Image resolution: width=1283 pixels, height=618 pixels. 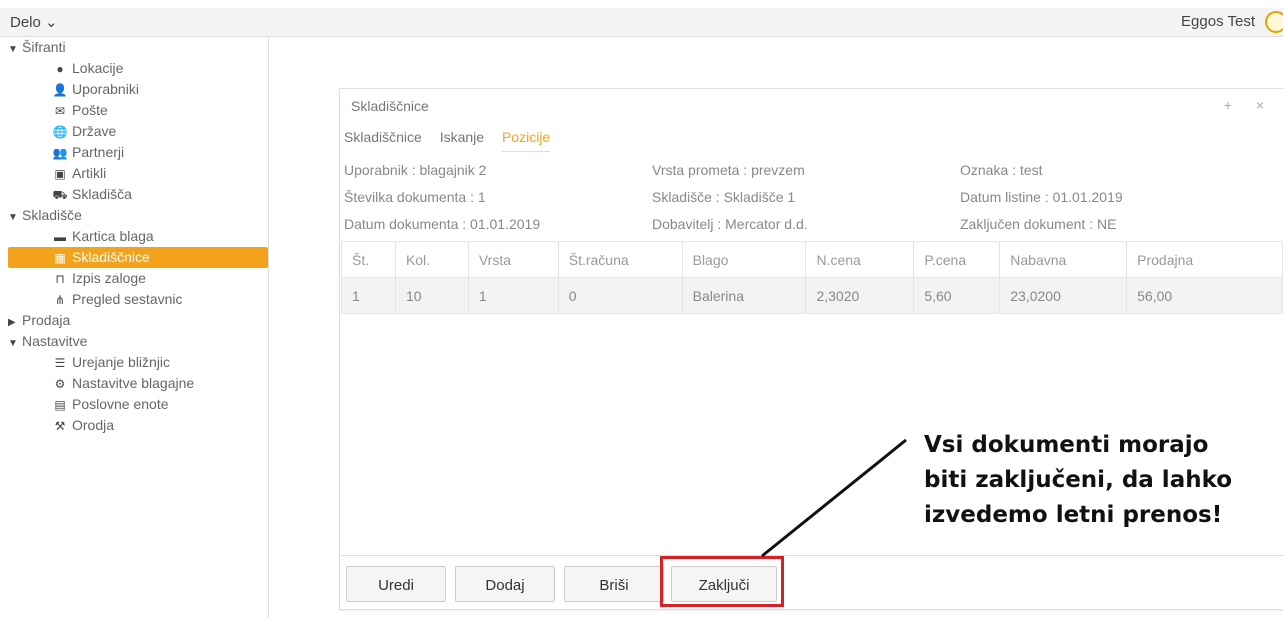 What do you see at coordinates (12, 322) in the screenshot?
I see `caret-right-icon: ▶` at bounding box center [12, 322].